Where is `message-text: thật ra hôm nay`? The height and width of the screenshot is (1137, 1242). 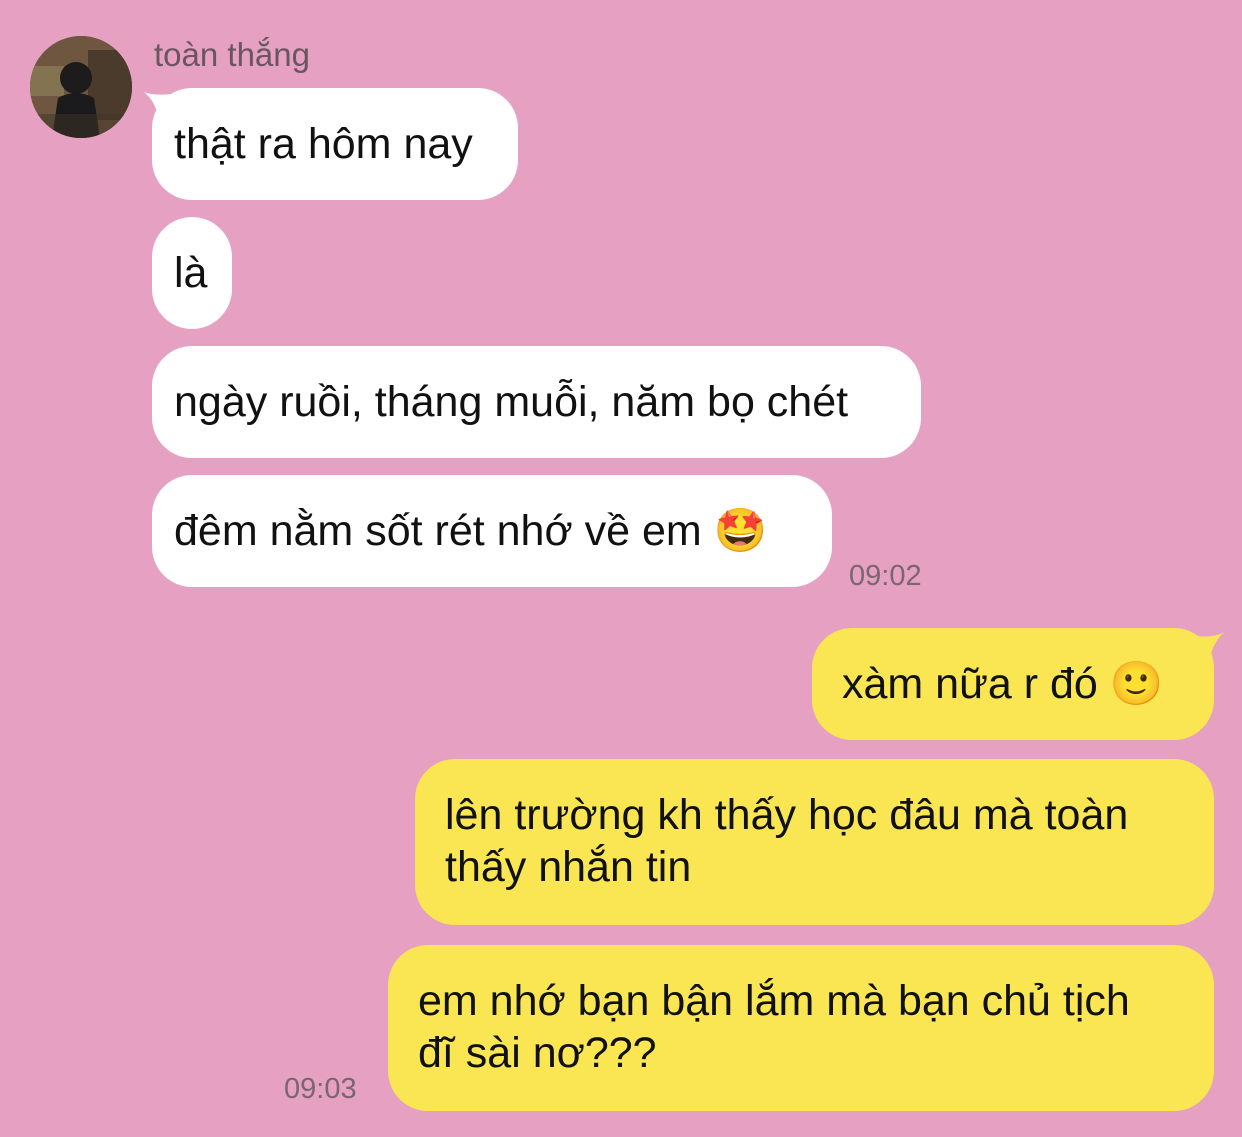
message-text: thật ra hôm nay is located at coordinates (323, 144).